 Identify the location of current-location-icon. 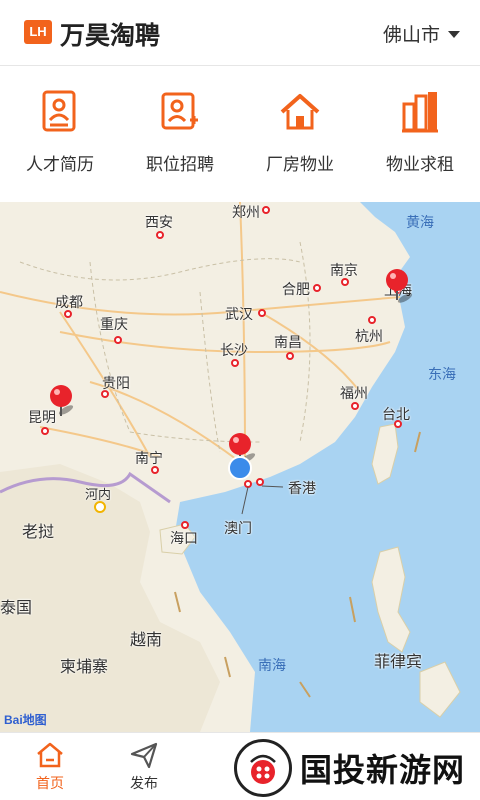
(240, 468).